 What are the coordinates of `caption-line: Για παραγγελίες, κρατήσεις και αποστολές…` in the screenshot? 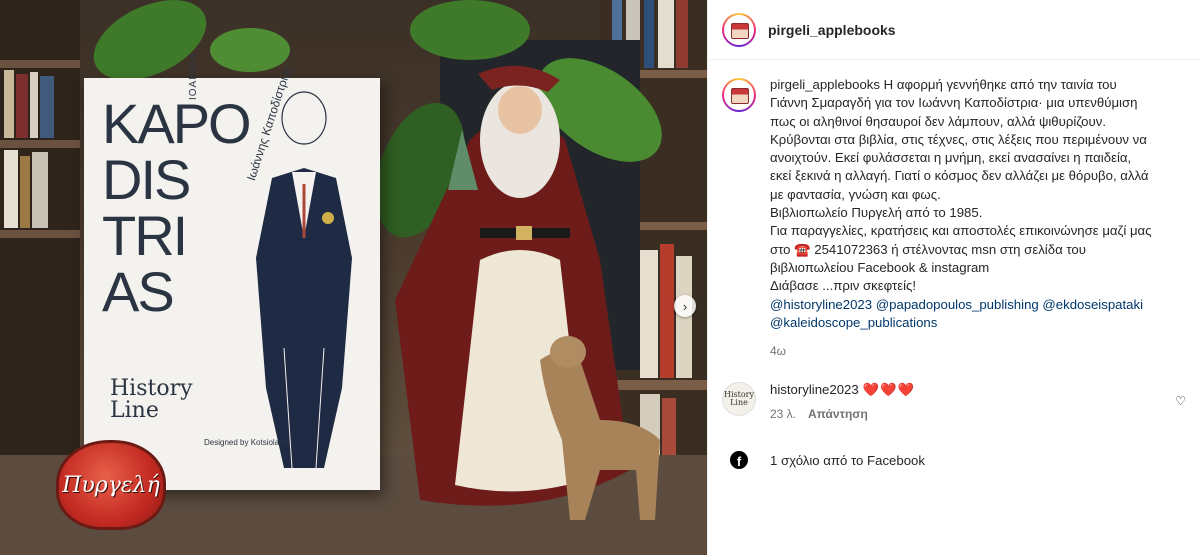 It's located at (961, 231).